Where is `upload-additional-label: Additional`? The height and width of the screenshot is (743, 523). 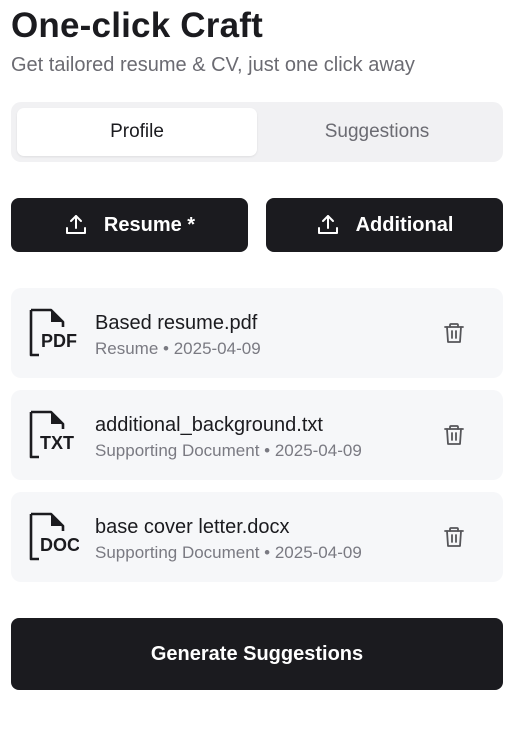 upload-additional-label: Additional is located at coordinates (404, 224).